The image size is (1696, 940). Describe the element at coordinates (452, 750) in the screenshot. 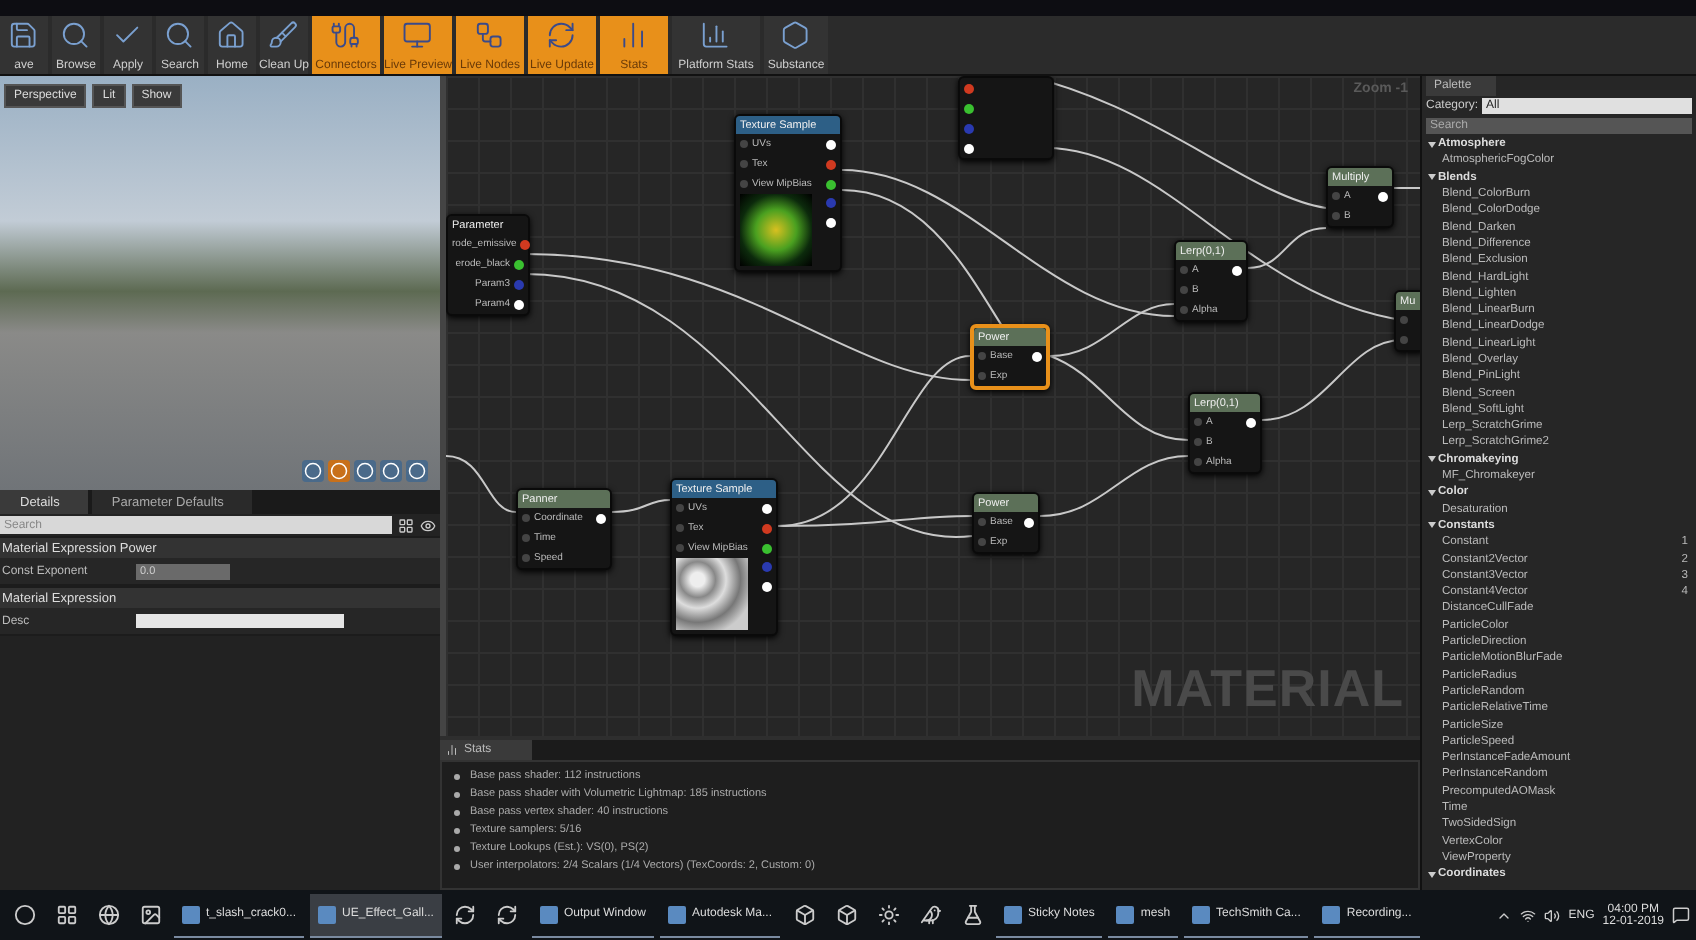

I see `stats-icon` at that location.